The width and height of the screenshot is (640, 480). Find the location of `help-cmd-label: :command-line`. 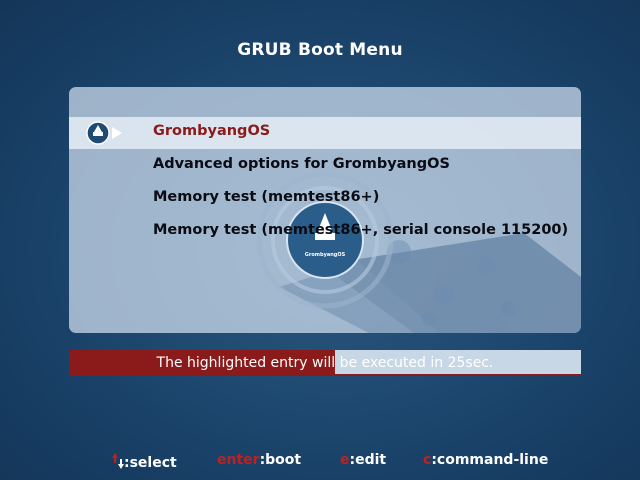

help-cmd-label: :command-line is located at coordinates (490, 460).